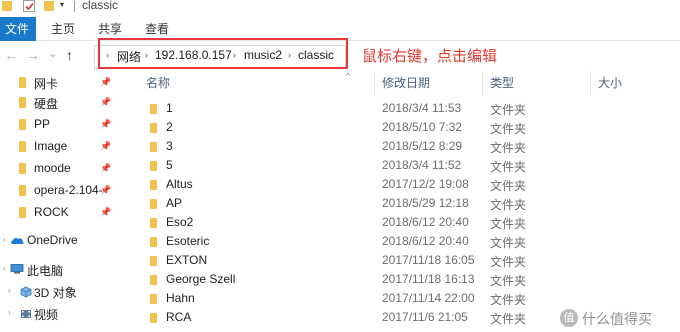  Describe the element at coordinates (17, 240) in the screenshot. I see `cloud-icon` at that location.